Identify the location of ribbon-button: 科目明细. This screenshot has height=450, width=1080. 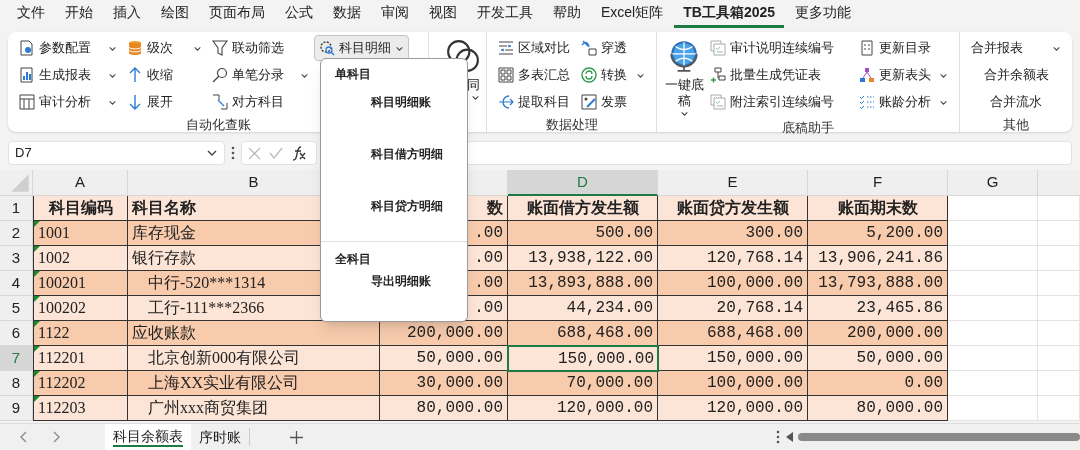
(361, 48).